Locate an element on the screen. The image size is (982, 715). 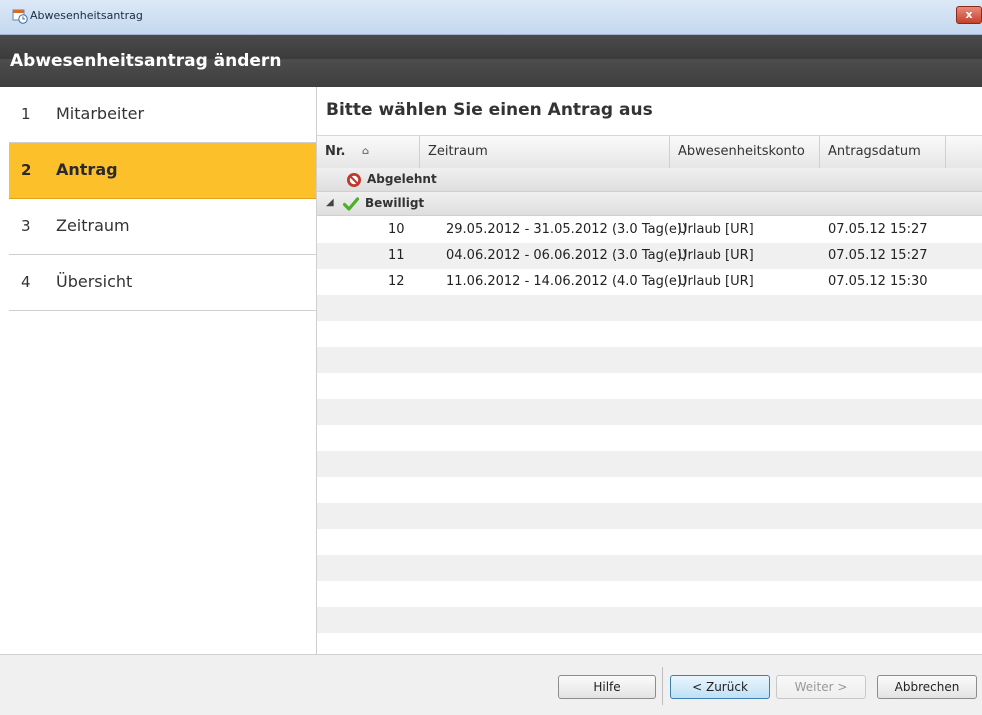
step-label: Antrag is located at coordinates (87, 169).